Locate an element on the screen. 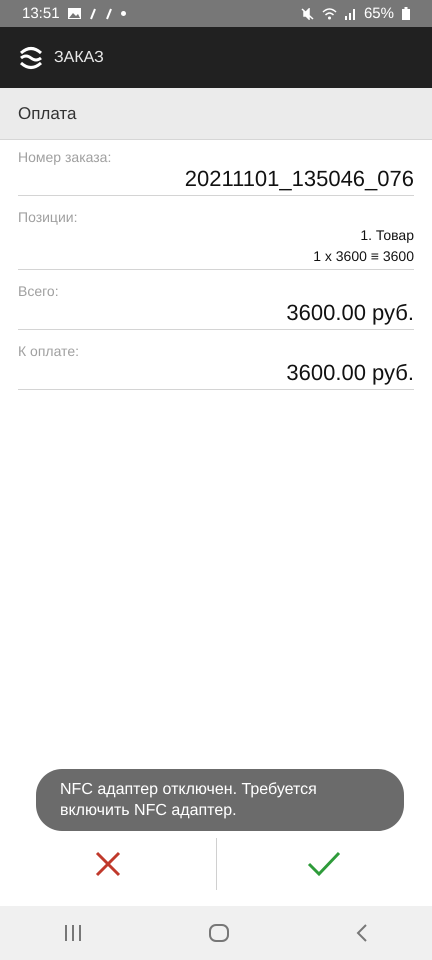  dot-icon is located at coordinates (123, 13).